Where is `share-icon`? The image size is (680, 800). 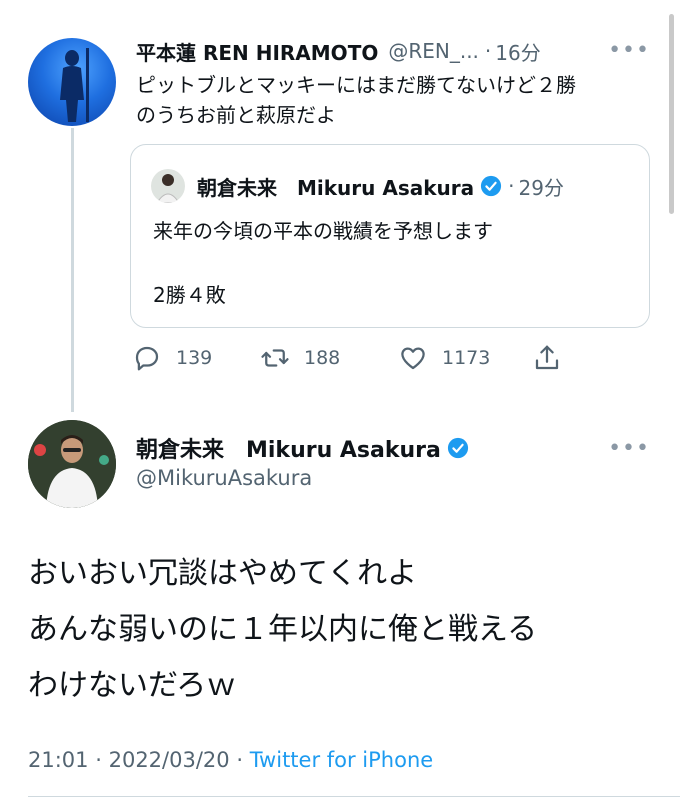 share-icon is located at coordinates (547, 357).